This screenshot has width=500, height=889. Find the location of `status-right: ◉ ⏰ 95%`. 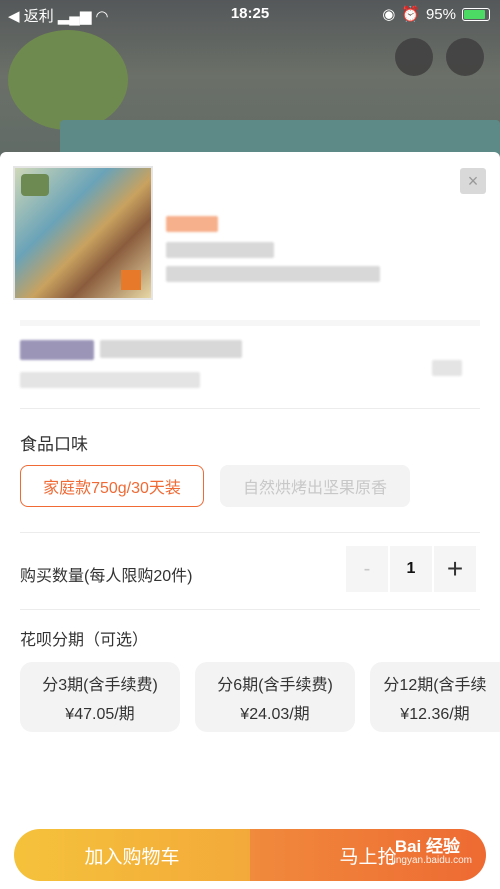

status-right: ◉ ⏰ 95% is located at coordinates (436, 14).